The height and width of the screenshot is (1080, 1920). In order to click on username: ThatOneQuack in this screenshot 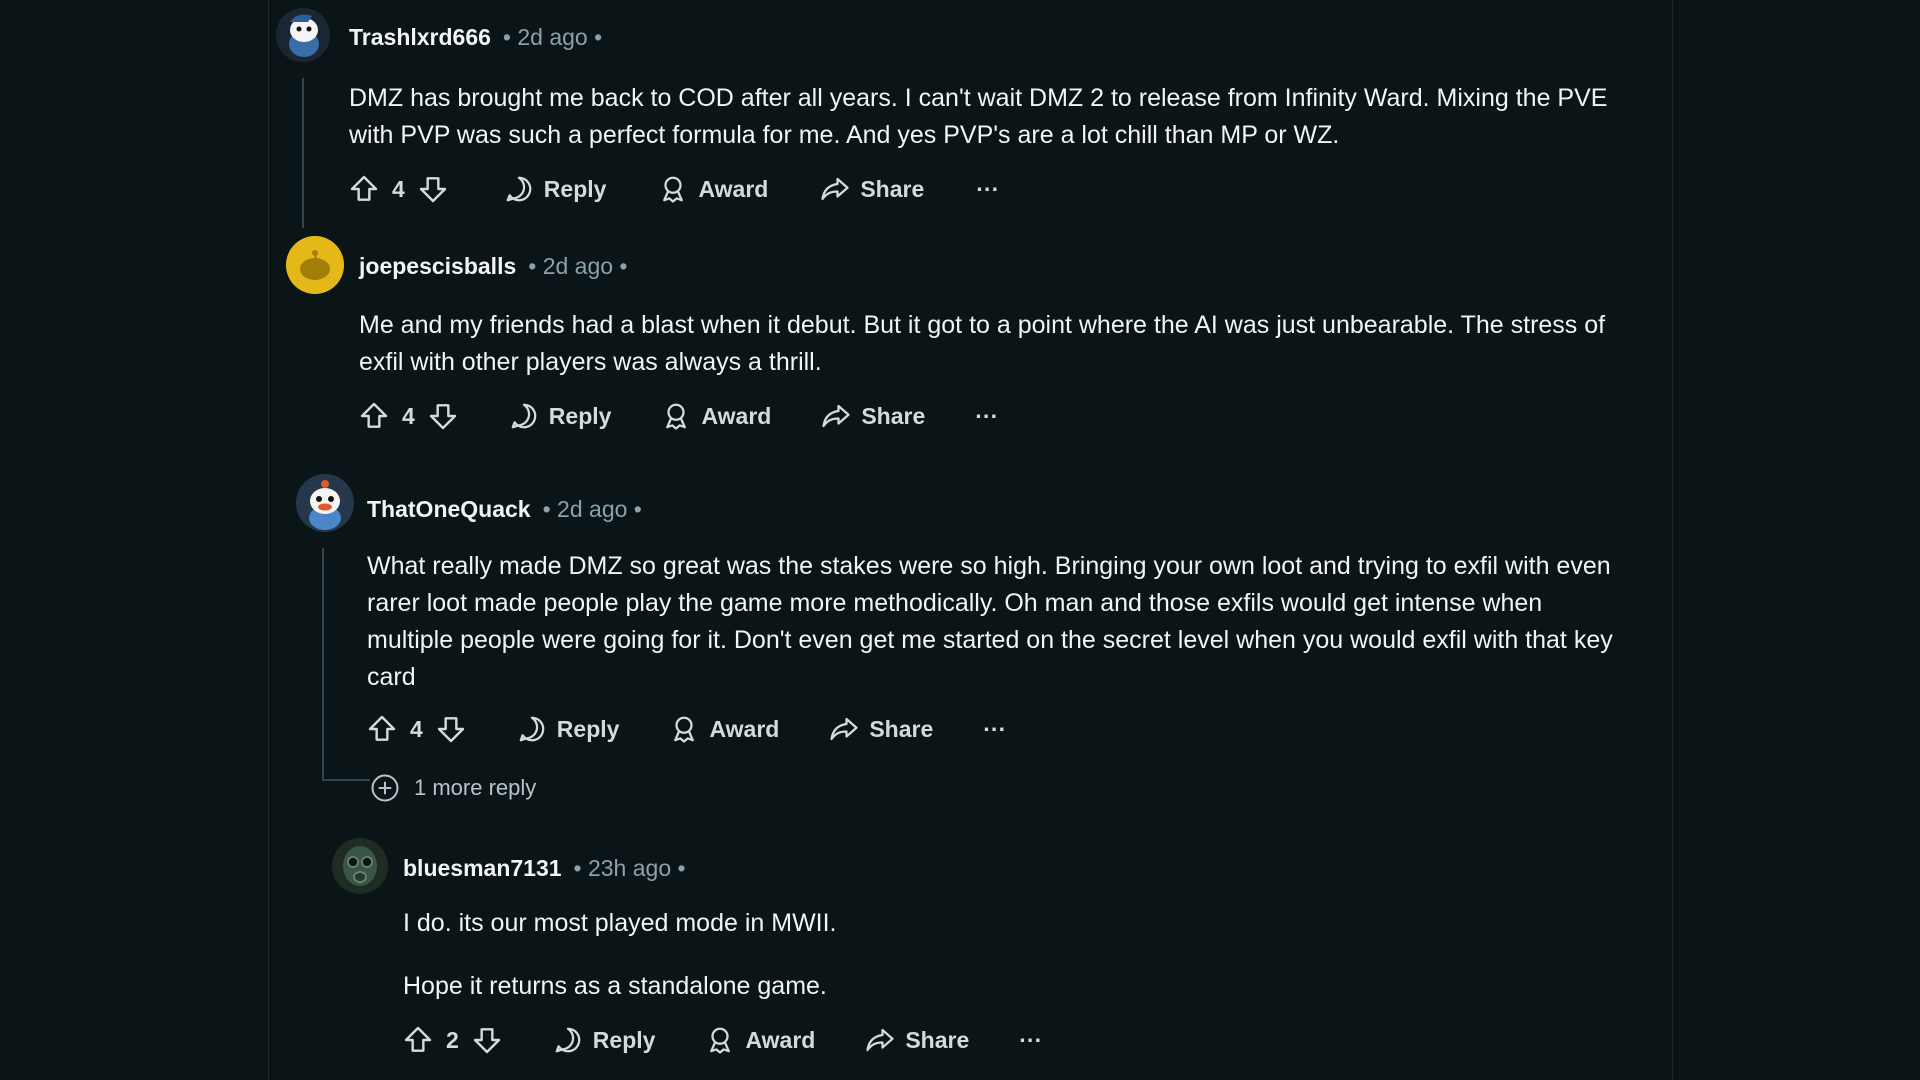, I will do `click(449, 509)`.